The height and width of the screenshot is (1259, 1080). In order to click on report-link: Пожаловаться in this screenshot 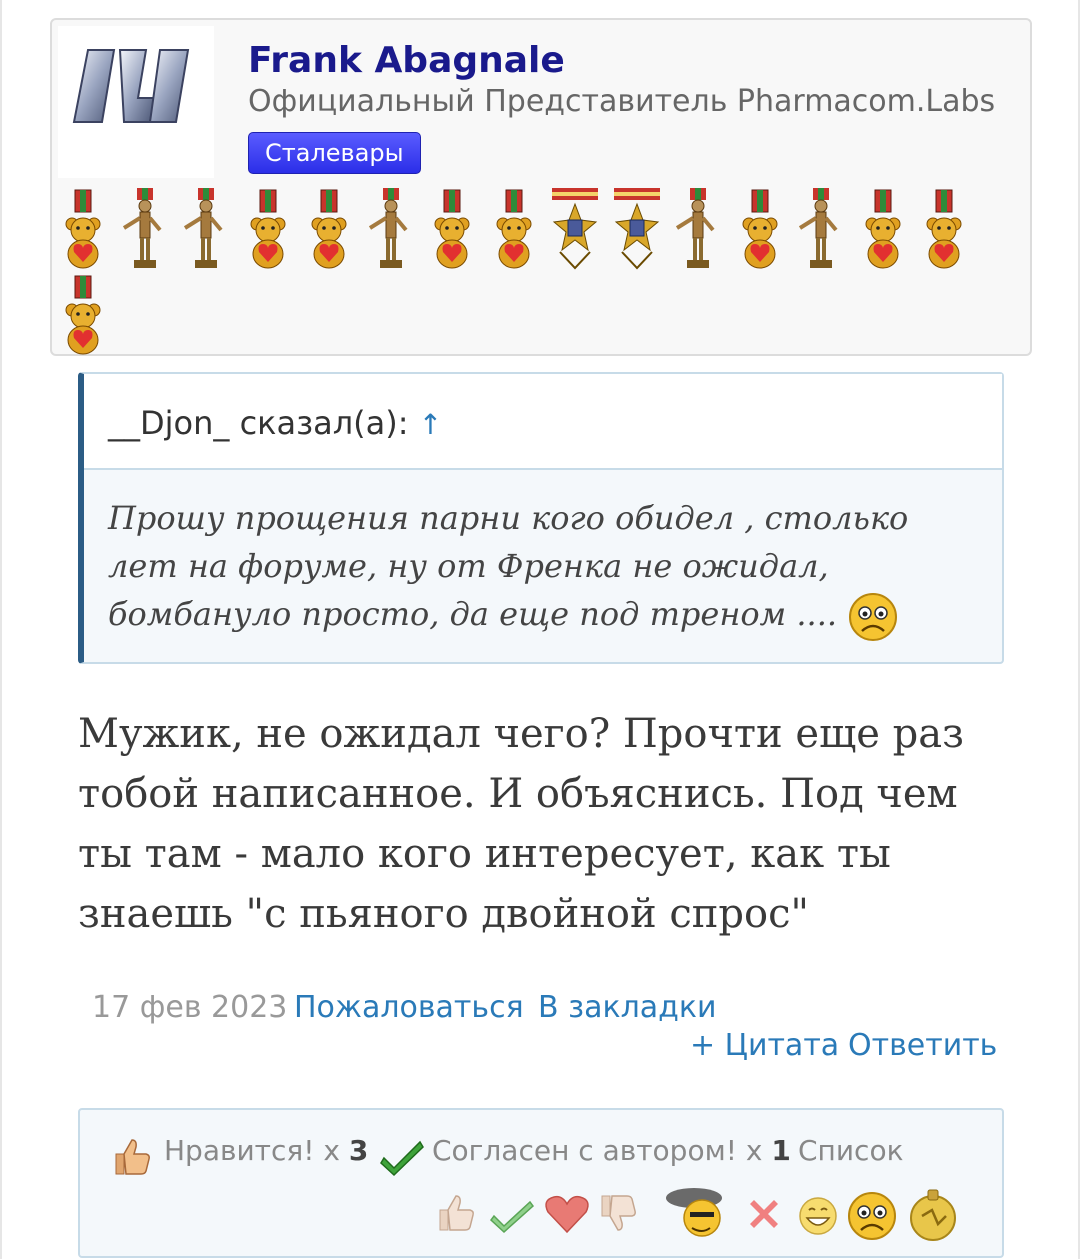, I will do `click(409, 1007)`.